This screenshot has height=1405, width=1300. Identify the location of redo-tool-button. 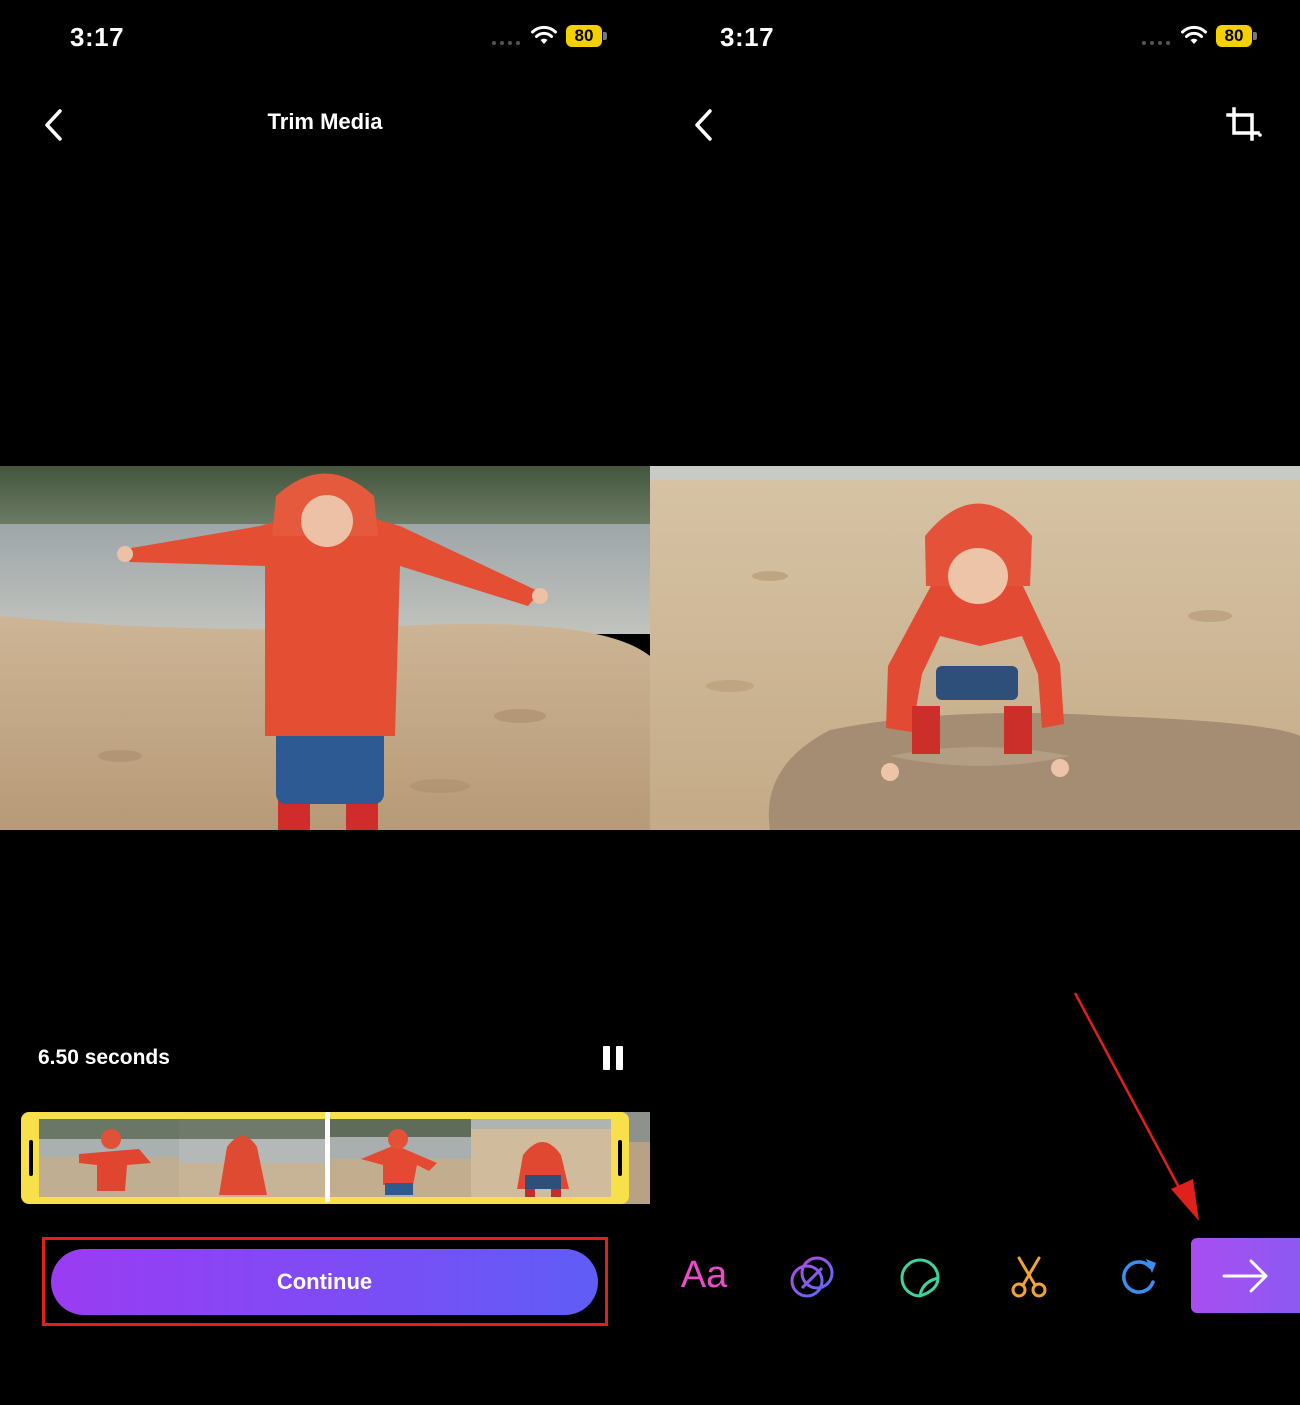
(1138, 1278).